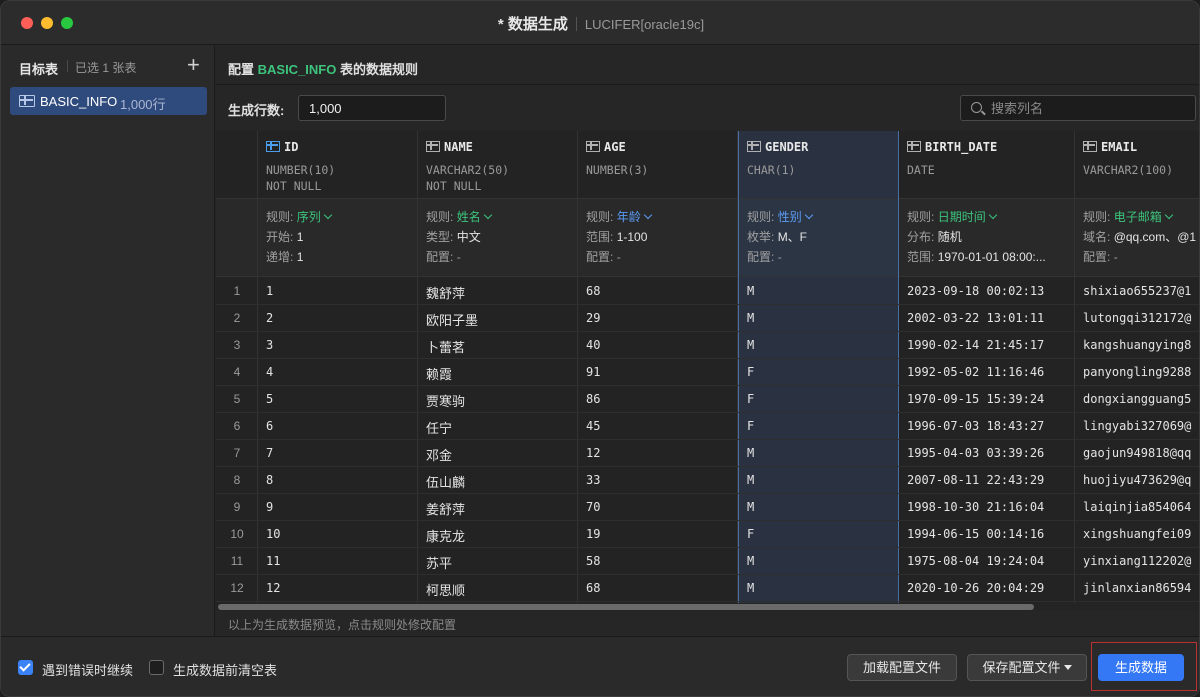  Describe the element at coordinates (291, 147) in the screenshot. I see `column-name-text: ID` at that location.